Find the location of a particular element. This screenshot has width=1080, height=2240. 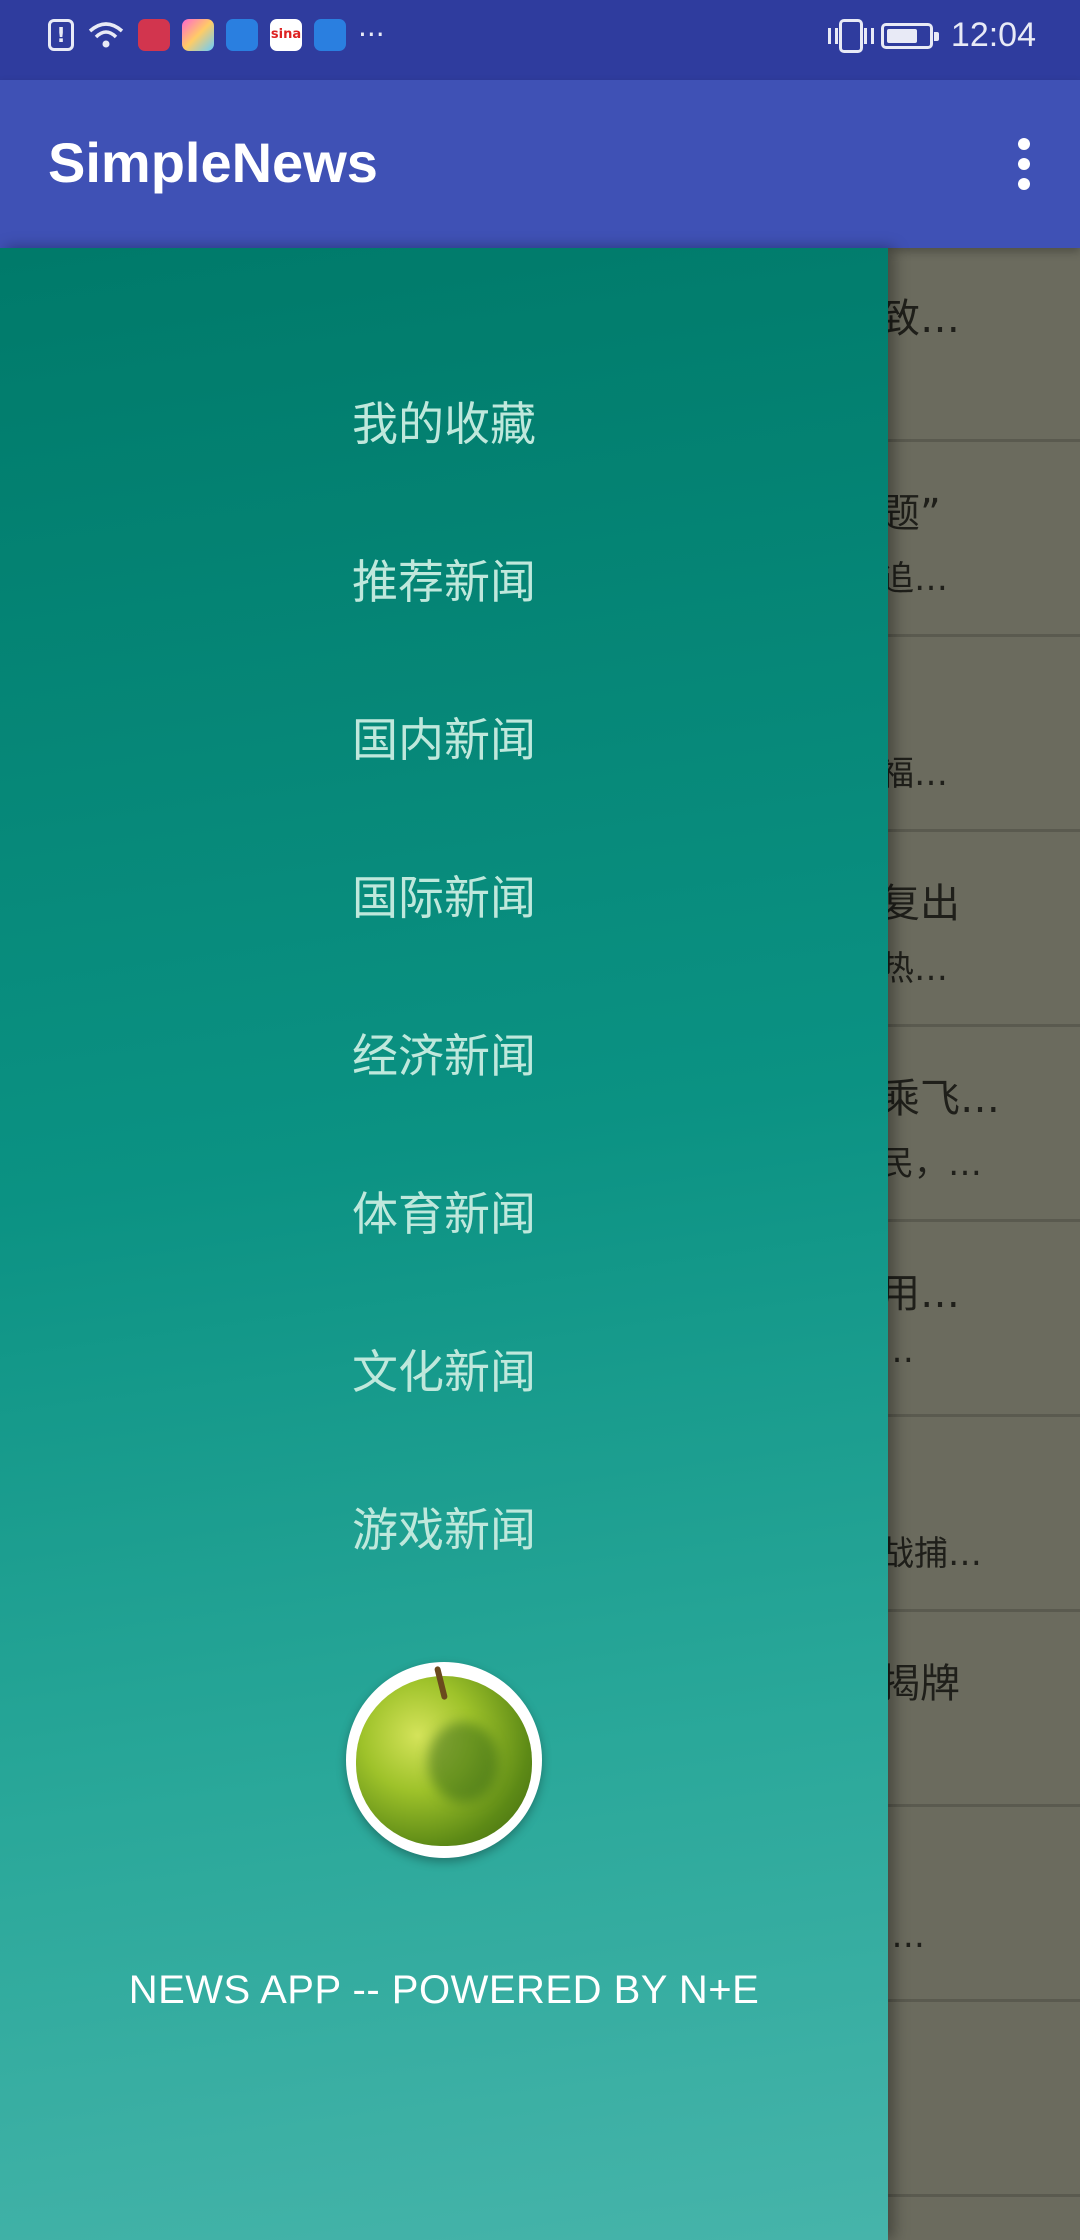

gallery-app-icon is located at coordinates (198, 34).